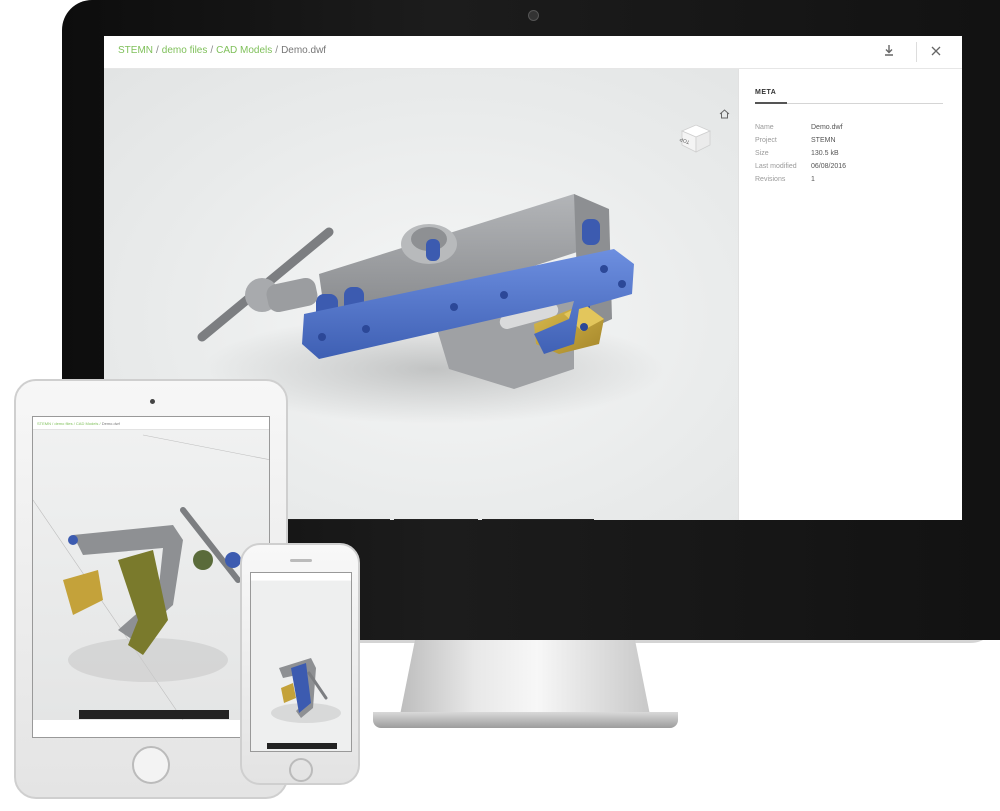 The width and height of the screenshot is (1000, 811). What do you see at coordinates (533, 52) in the screenshot?
I see `file-header-bar: STEMN / demo files / CAD Models / Demo.dwf` at bounding box center [533, 52].